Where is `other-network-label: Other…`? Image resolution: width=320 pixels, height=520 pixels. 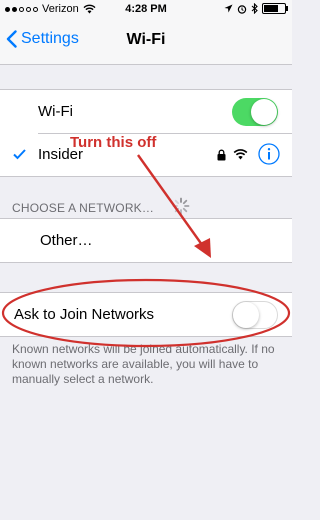 other-network-label: Other… is located at coordinates (66, 240).